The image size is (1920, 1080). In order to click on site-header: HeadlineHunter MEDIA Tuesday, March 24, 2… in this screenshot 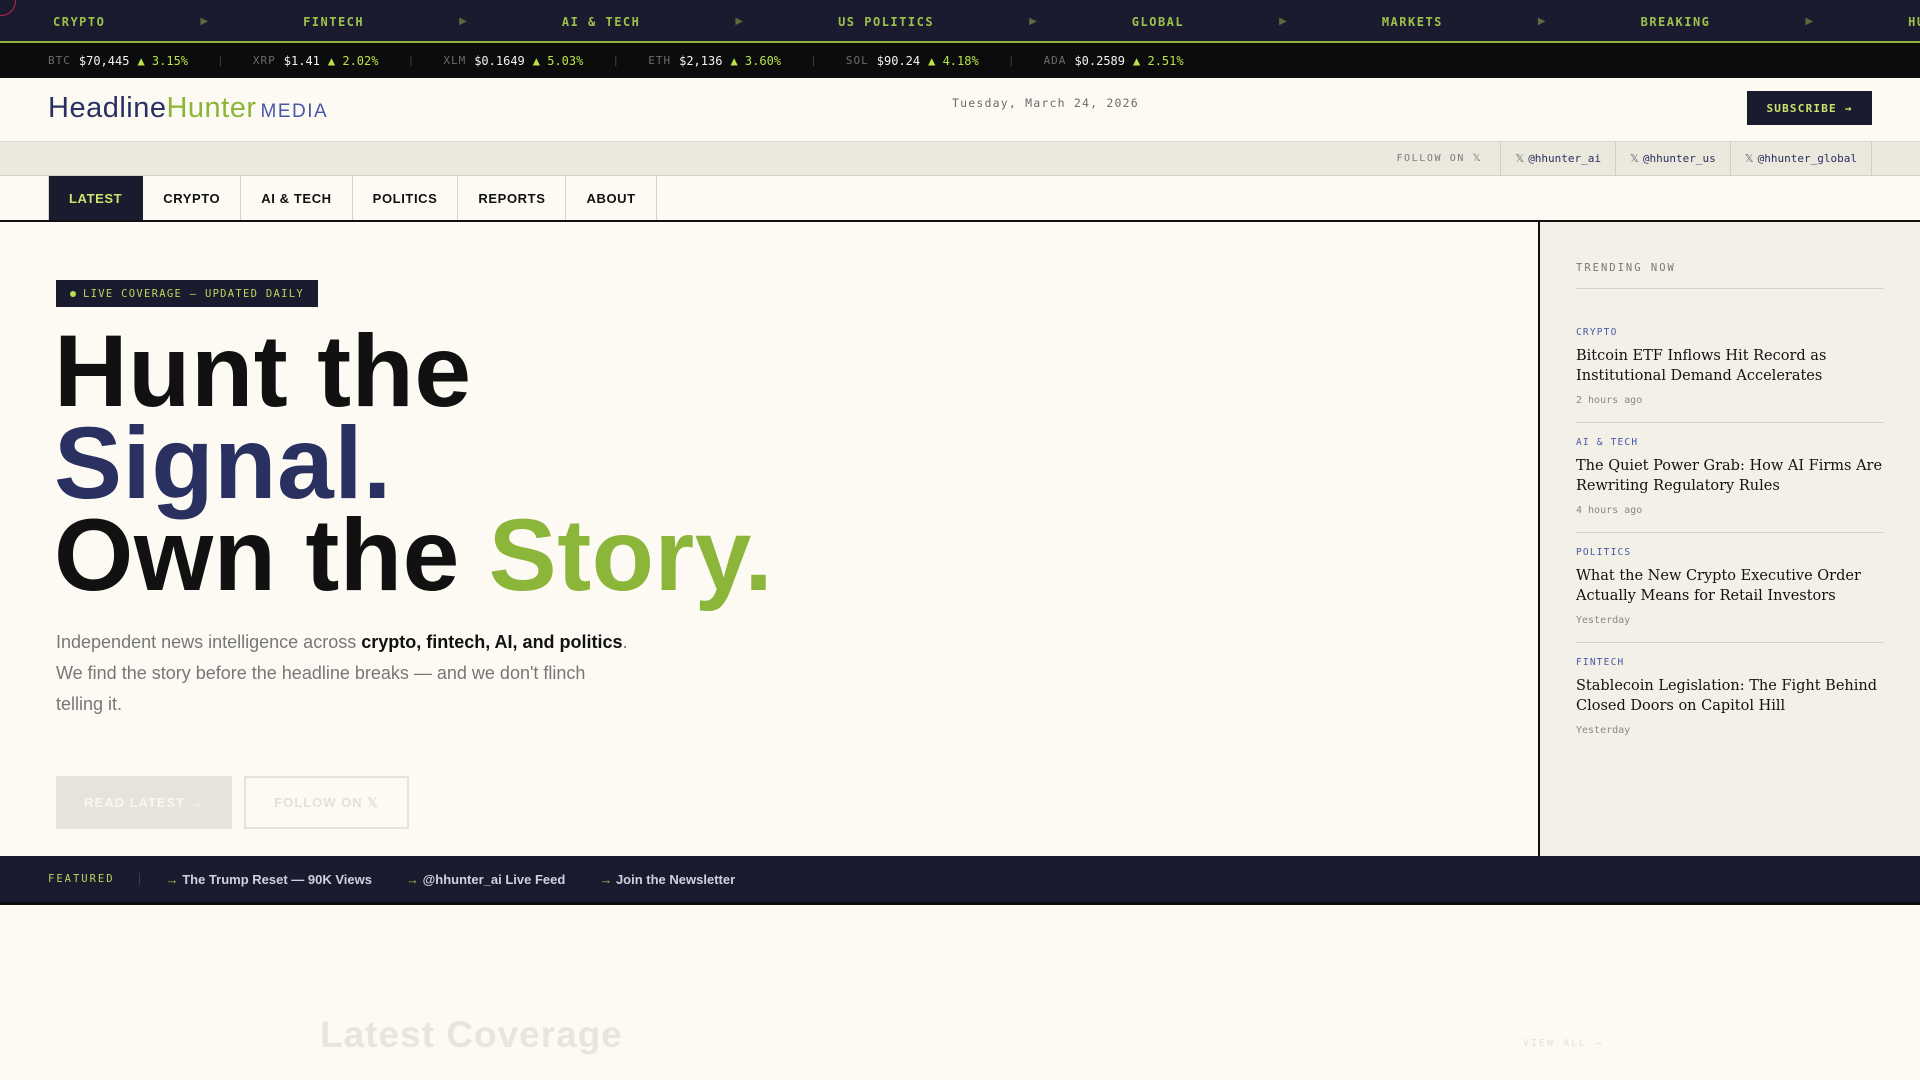, I will do `click(960, 110)`.